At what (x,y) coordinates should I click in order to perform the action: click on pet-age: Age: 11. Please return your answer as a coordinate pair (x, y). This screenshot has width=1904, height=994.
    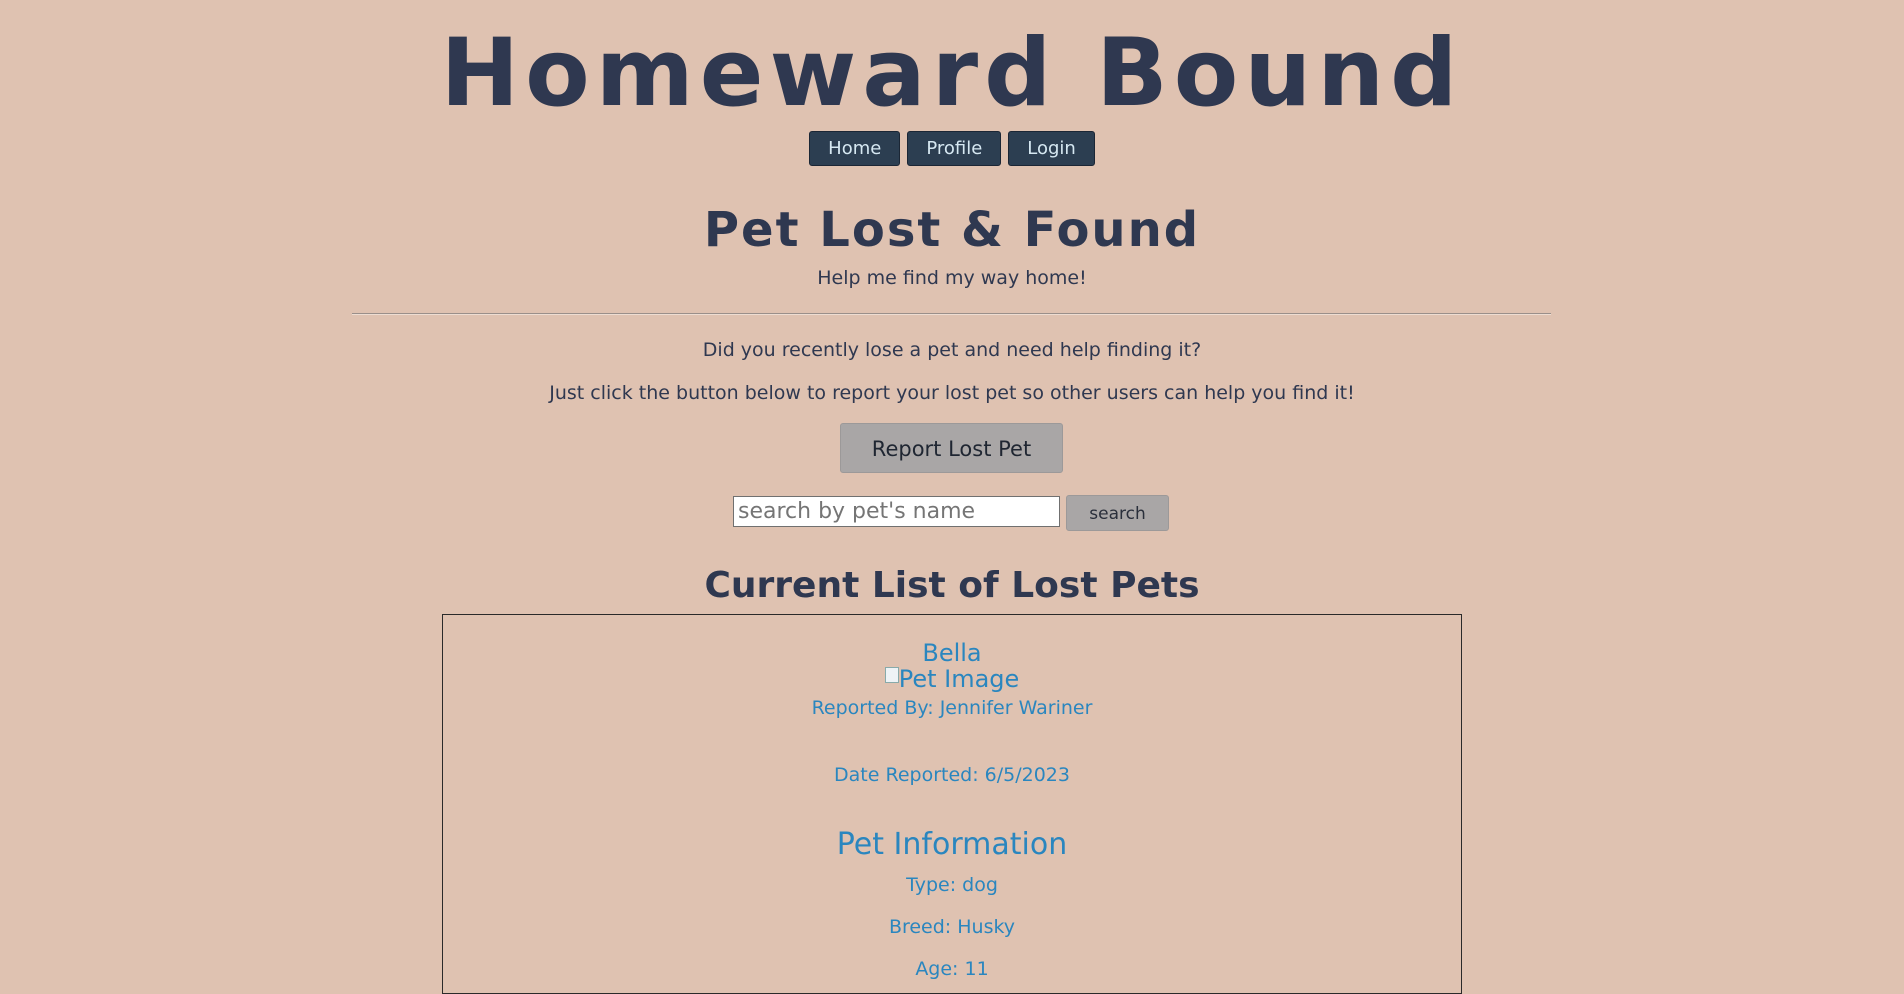
    Looking at the image, I should click on (952, 969).